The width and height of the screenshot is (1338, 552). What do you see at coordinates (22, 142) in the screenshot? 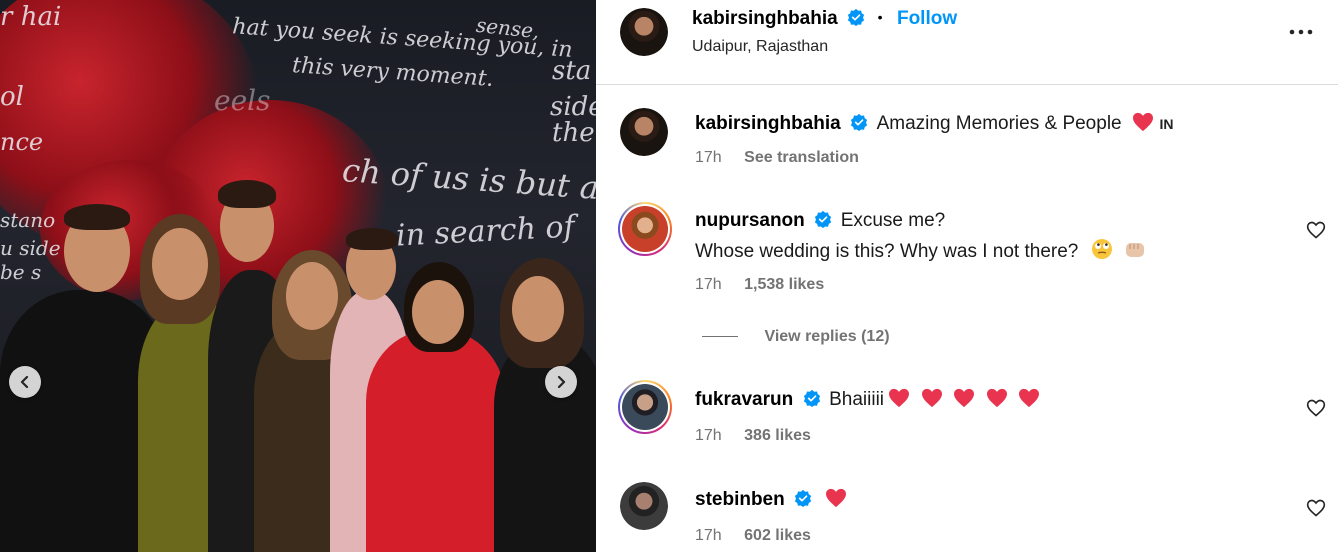
I see `wall-text: nce` at bounding box center [22, 142].